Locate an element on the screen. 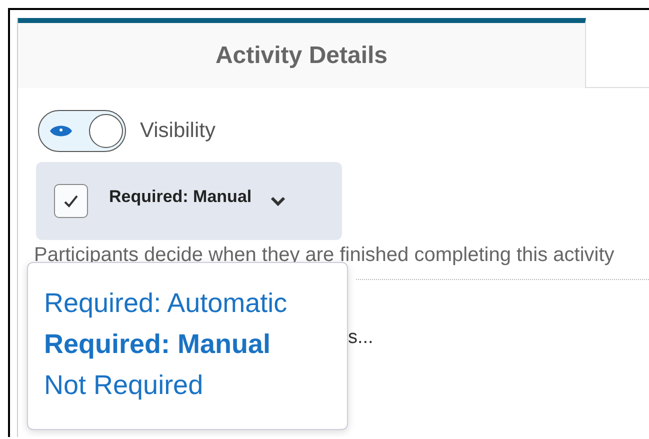 Image resolution: width=649 pixels, height=439 pixels. eye-icon is located at coordinates (61, 131).